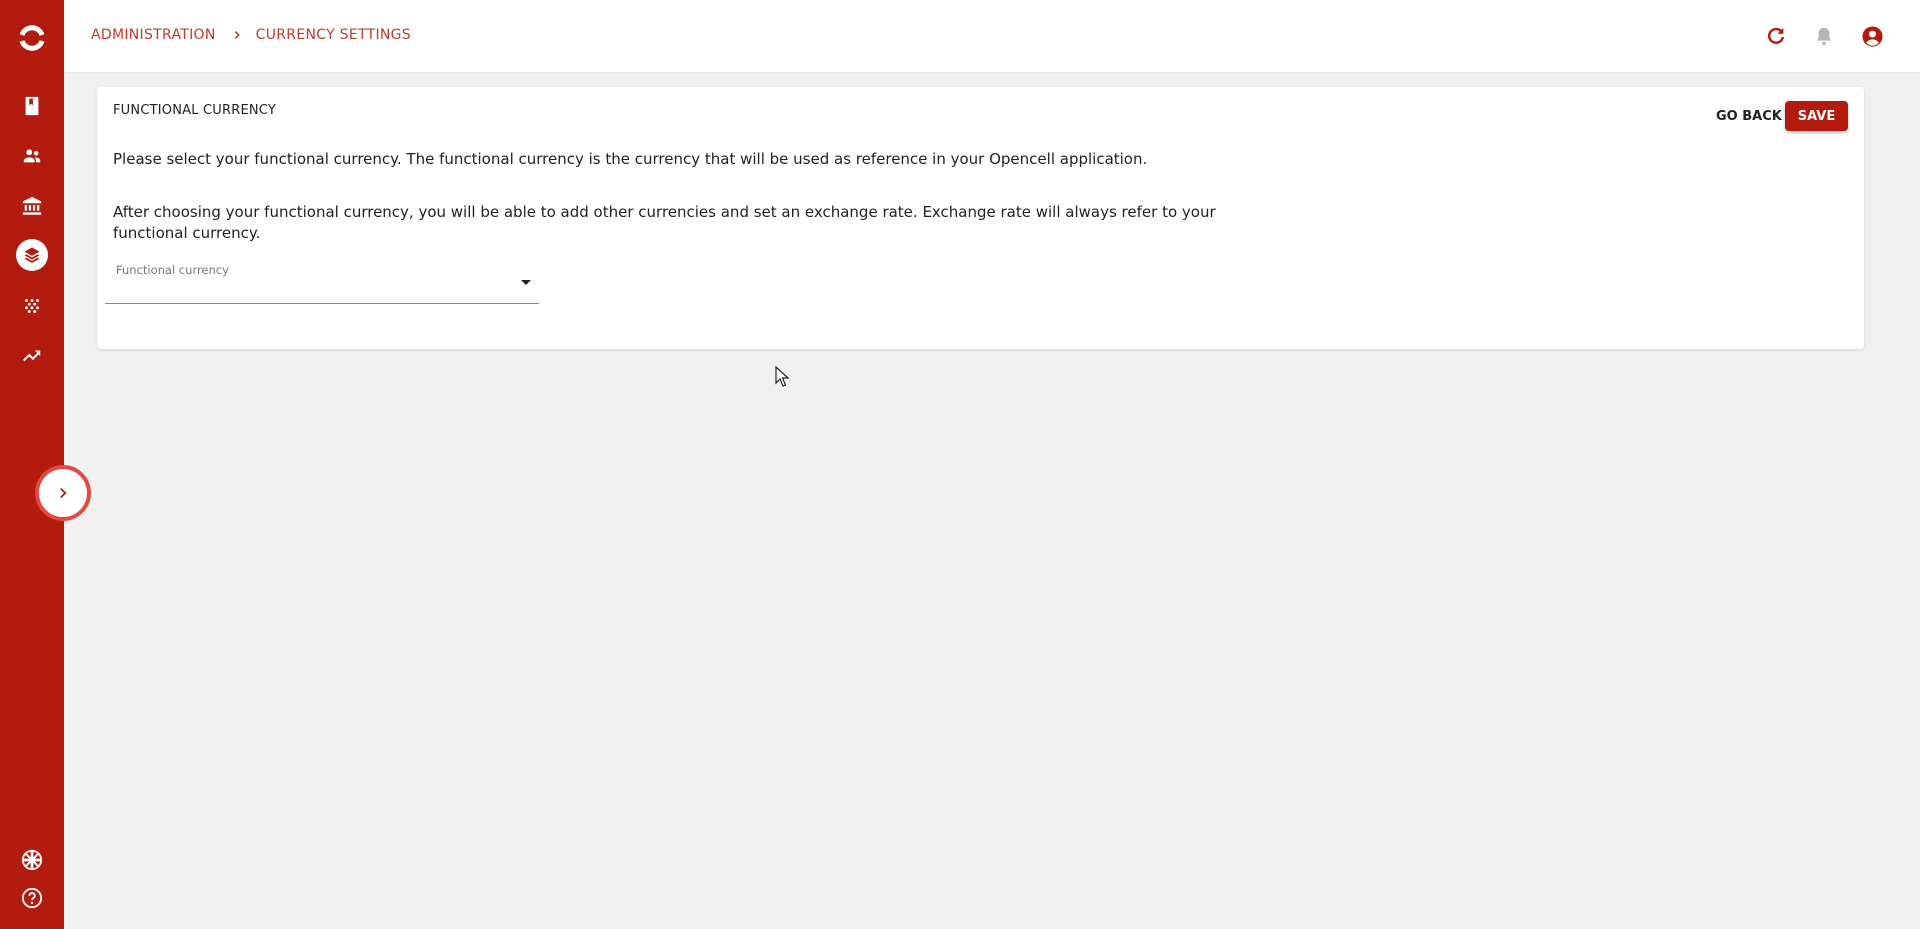  Describe the element at coordinates (322, 283) in the screenshot. I see `functional-currency-select: Functional currency` at that location.